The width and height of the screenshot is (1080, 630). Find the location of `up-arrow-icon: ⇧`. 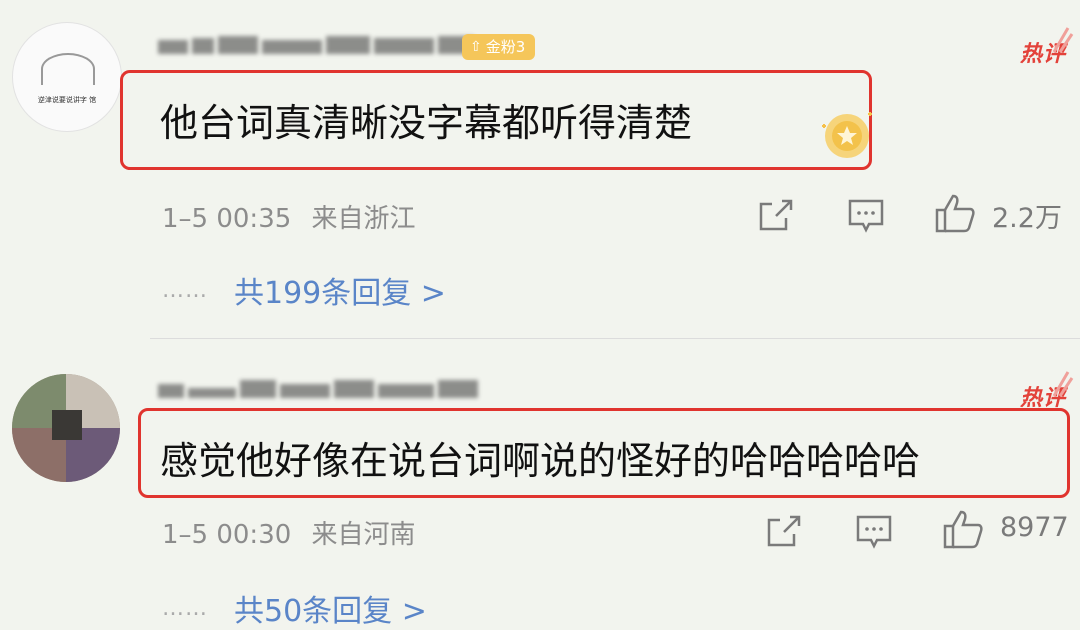

up-arrow-icon: ⇧ is located at coordinates (476, 47).